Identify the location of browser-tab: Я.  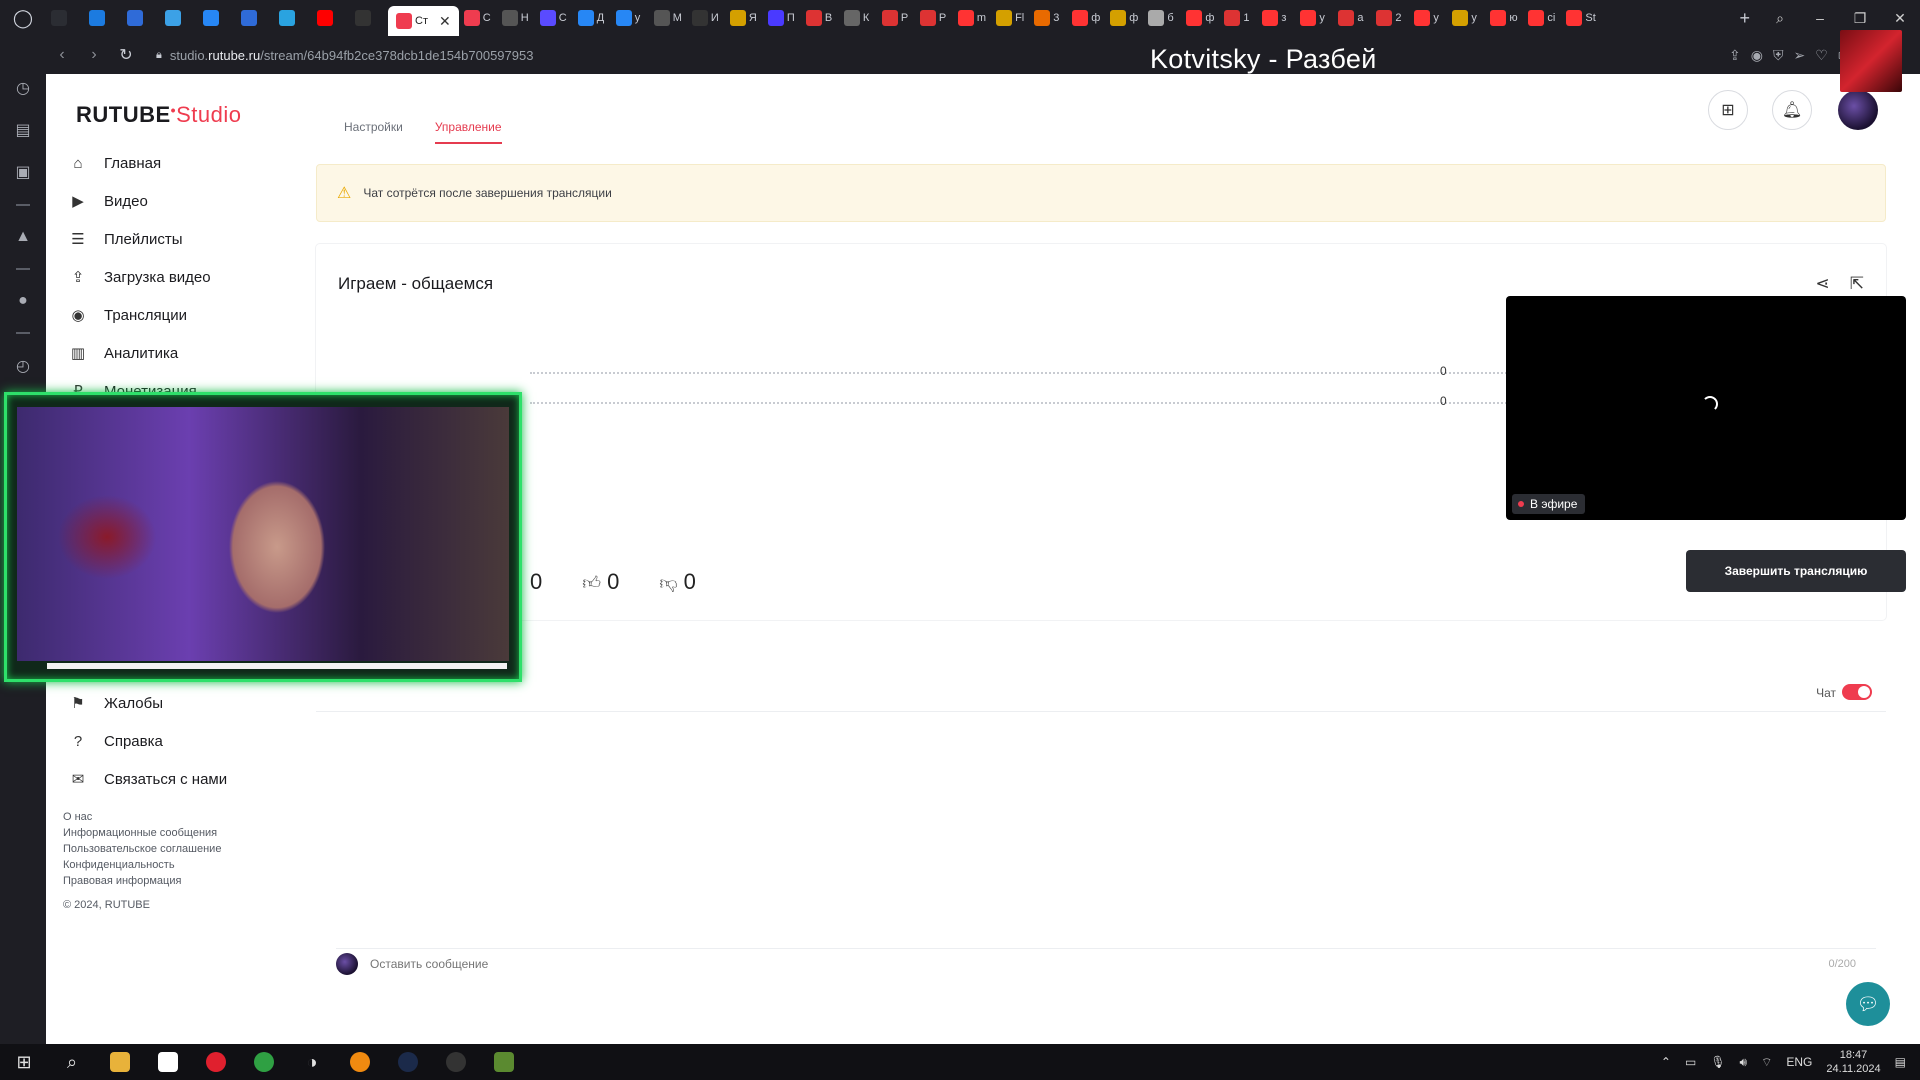
(744, 18).